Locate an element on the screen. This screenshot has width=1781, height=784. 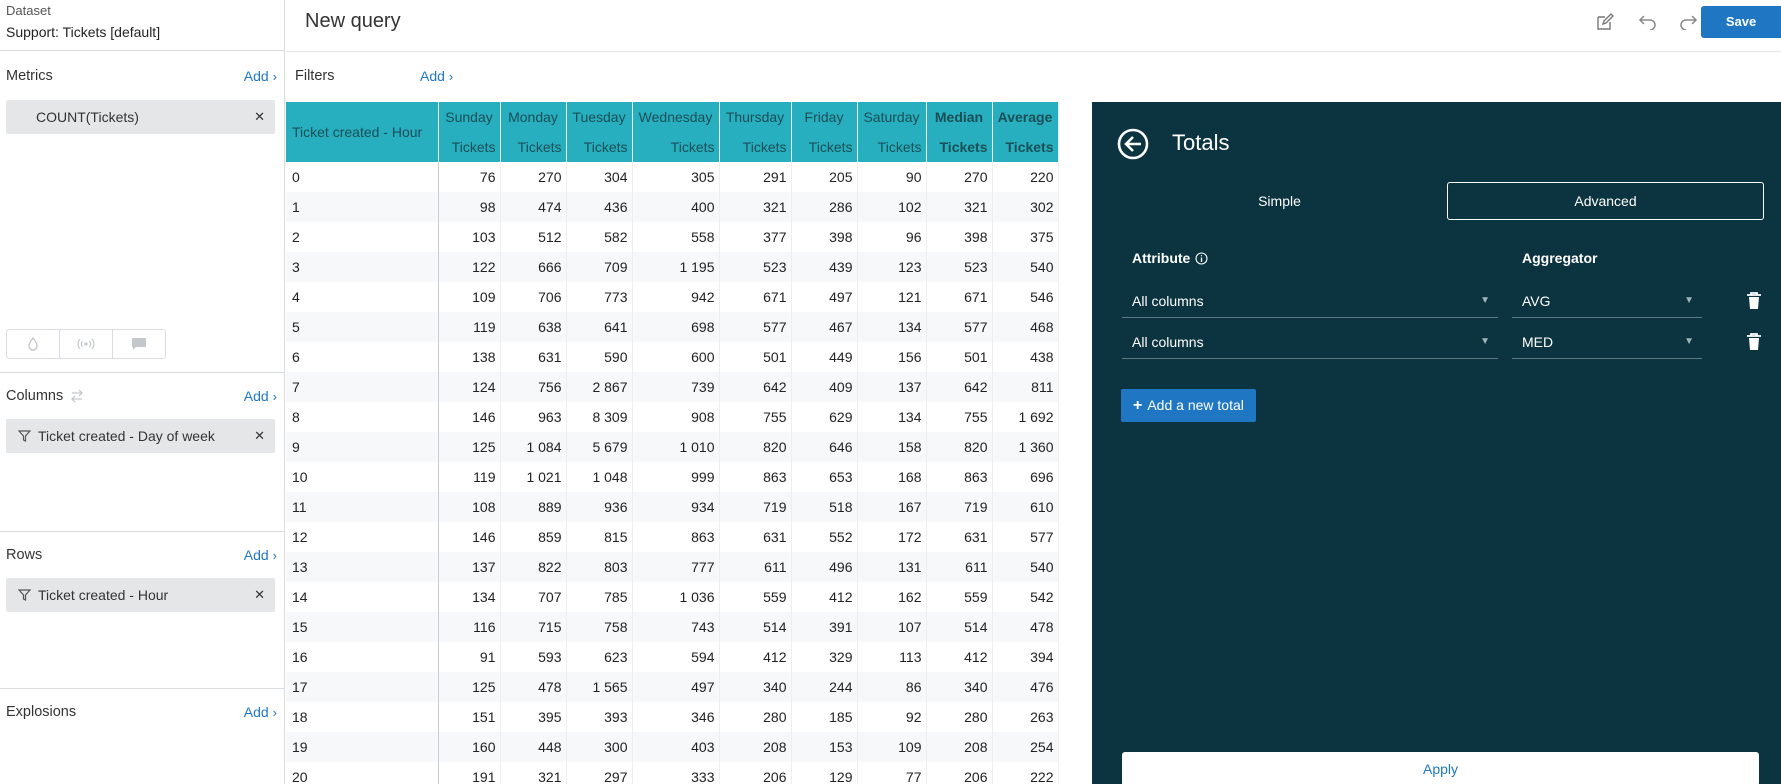
table-cell: 600 is located at coordinates (676, 357).